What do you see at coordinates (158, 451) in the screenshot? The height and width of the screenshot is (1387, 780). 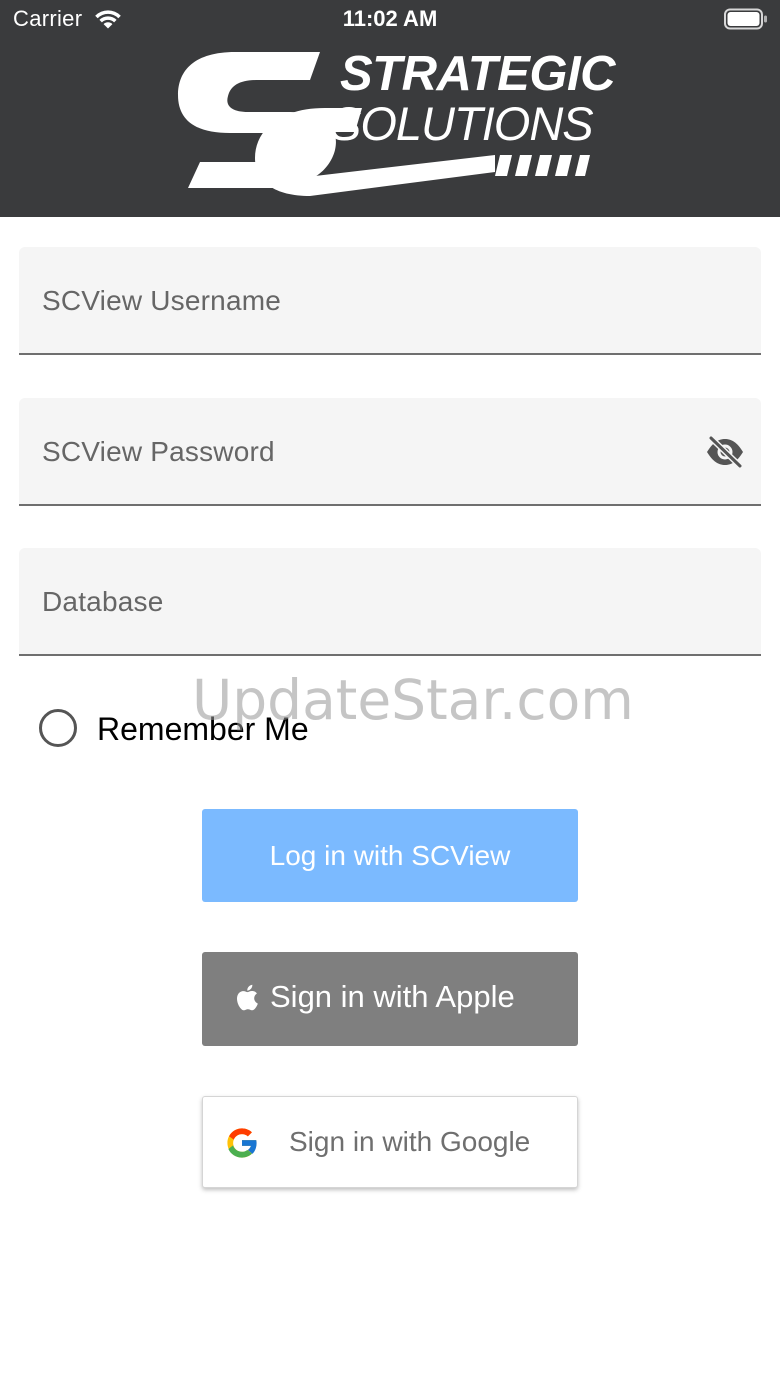 I see `password-placeholder: SCView Password` at bounding box center [158, 451].